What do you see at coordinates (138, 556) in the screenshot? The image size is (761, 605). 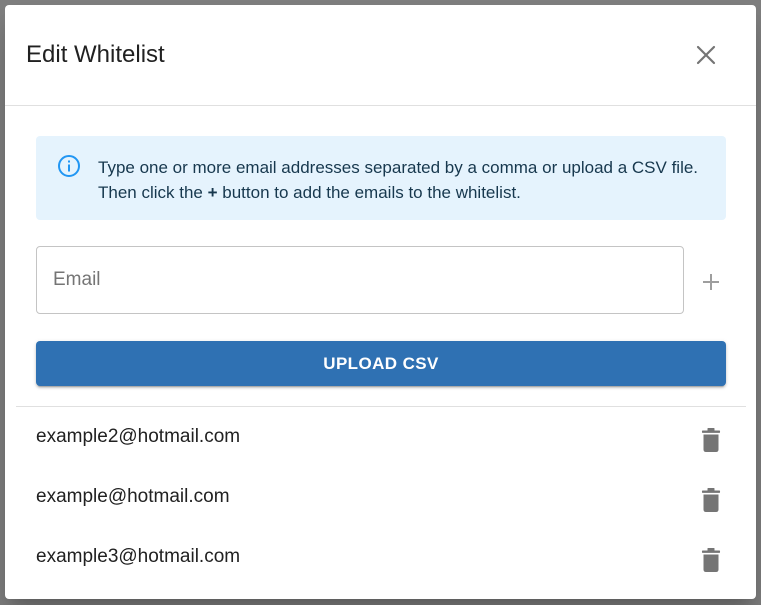 I see `whitelist-email: example3@hotmail.com` at bounding box center [138, 556].